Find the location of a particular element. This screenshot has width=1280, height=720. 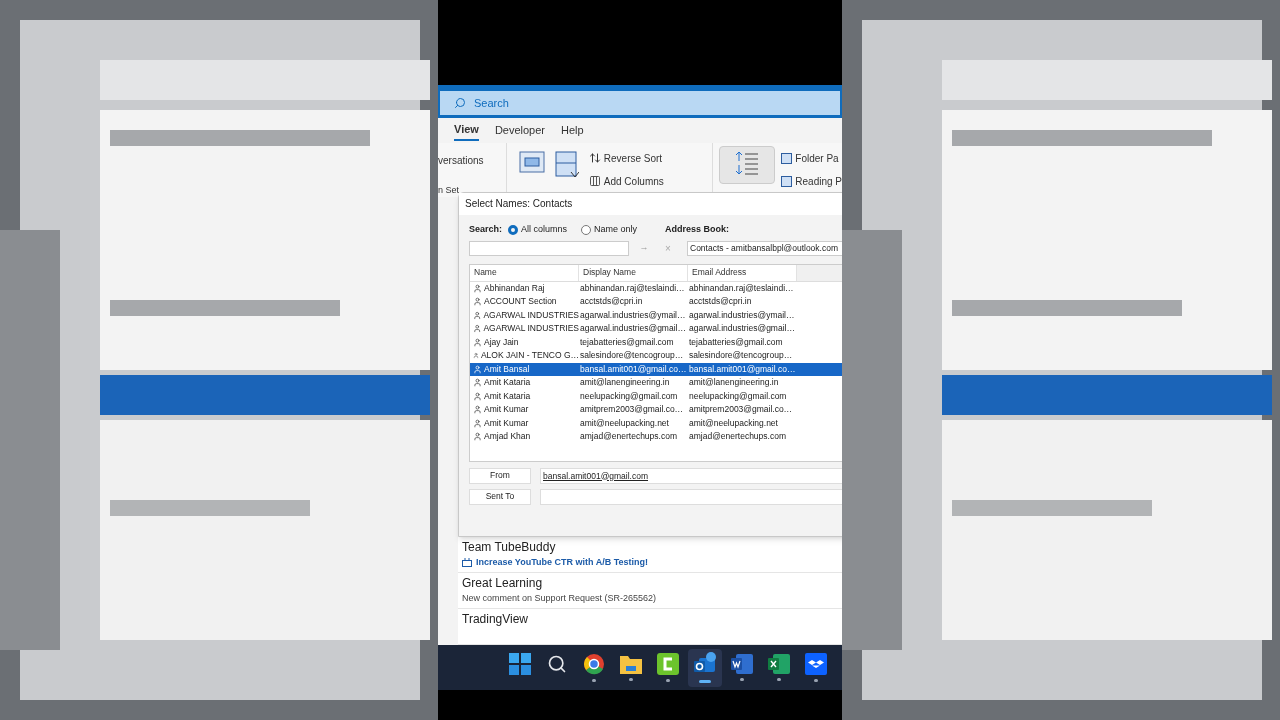

ribbon-command: Folder Pa is located at coordinates (811, 158).